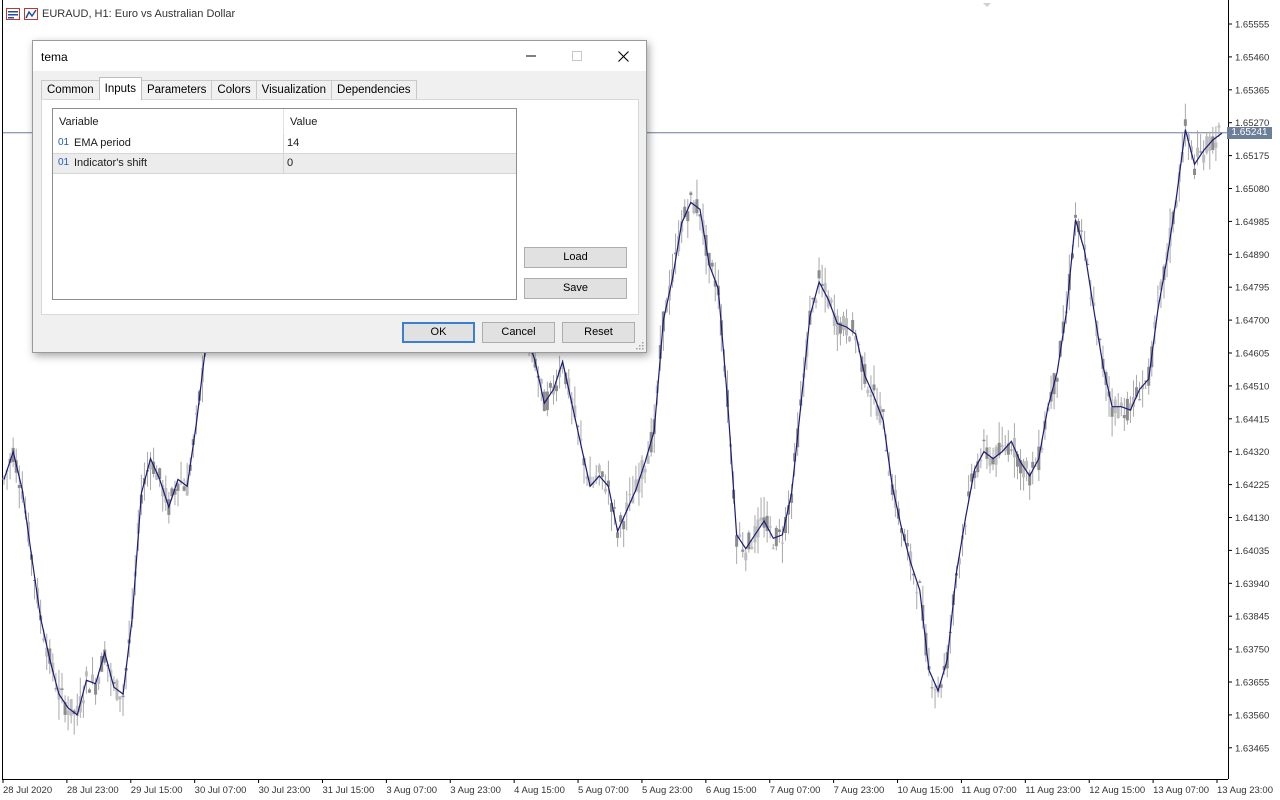 This screenshot has height=800, width=1280. I want to click on cancel-button: Cancel, so click(518, 332).